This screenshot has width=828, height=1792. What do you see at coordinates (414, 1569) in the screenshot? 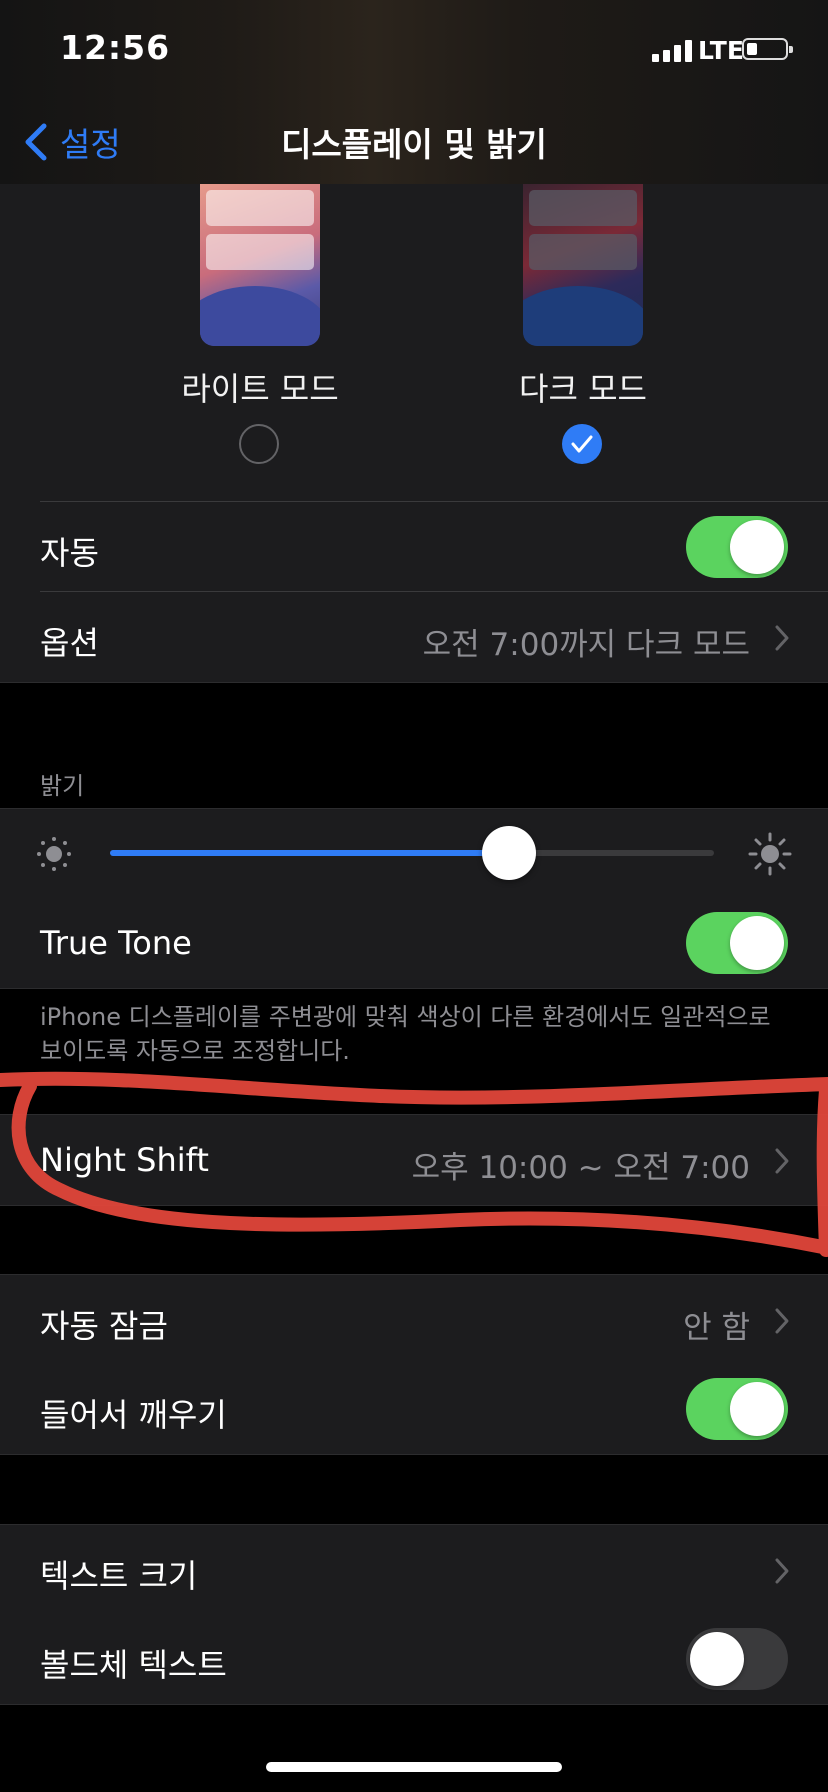
I see `text-size-row: 텍스트 크기` at bounding box center [414, 1569].